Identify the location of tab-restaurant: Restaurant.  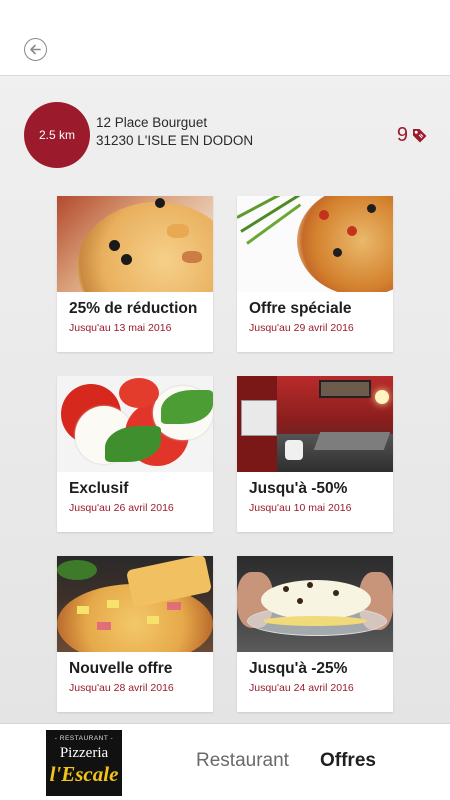
(242, 761).